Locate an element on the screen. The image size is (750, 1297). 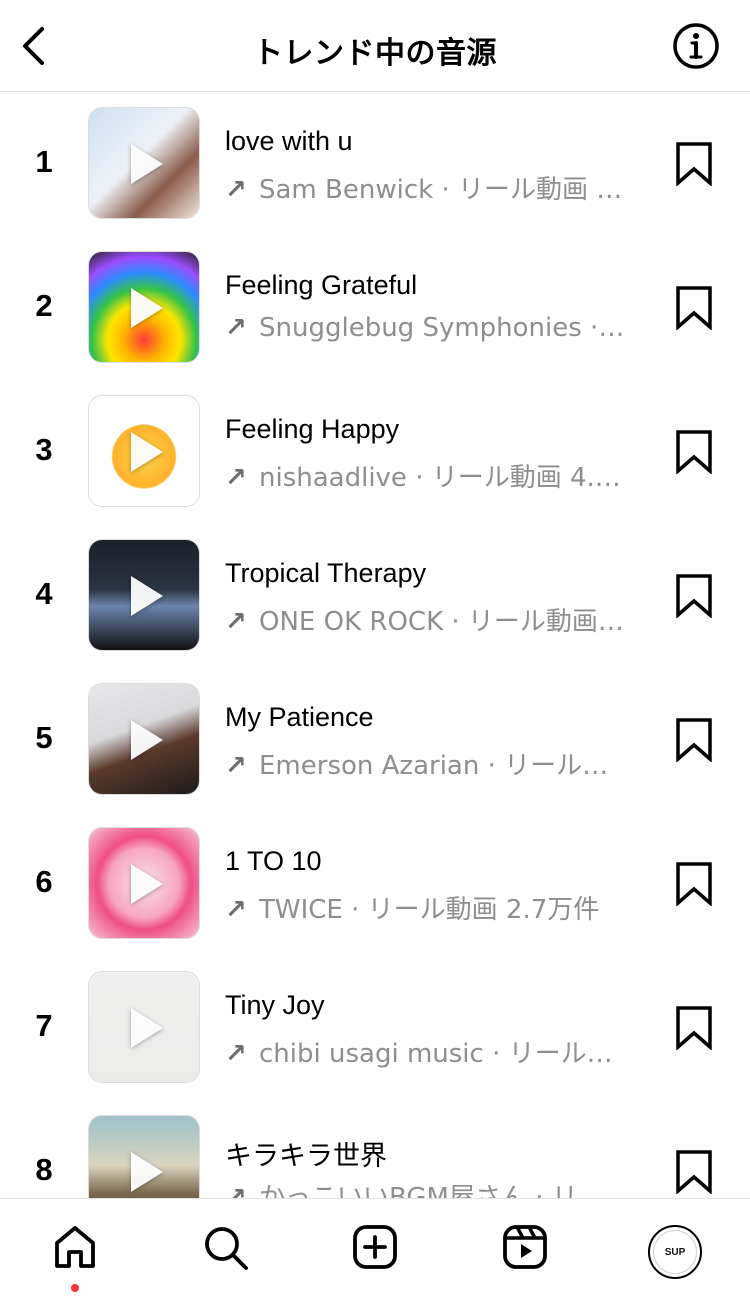
reels-icon is located at coordinates (525, 1247).